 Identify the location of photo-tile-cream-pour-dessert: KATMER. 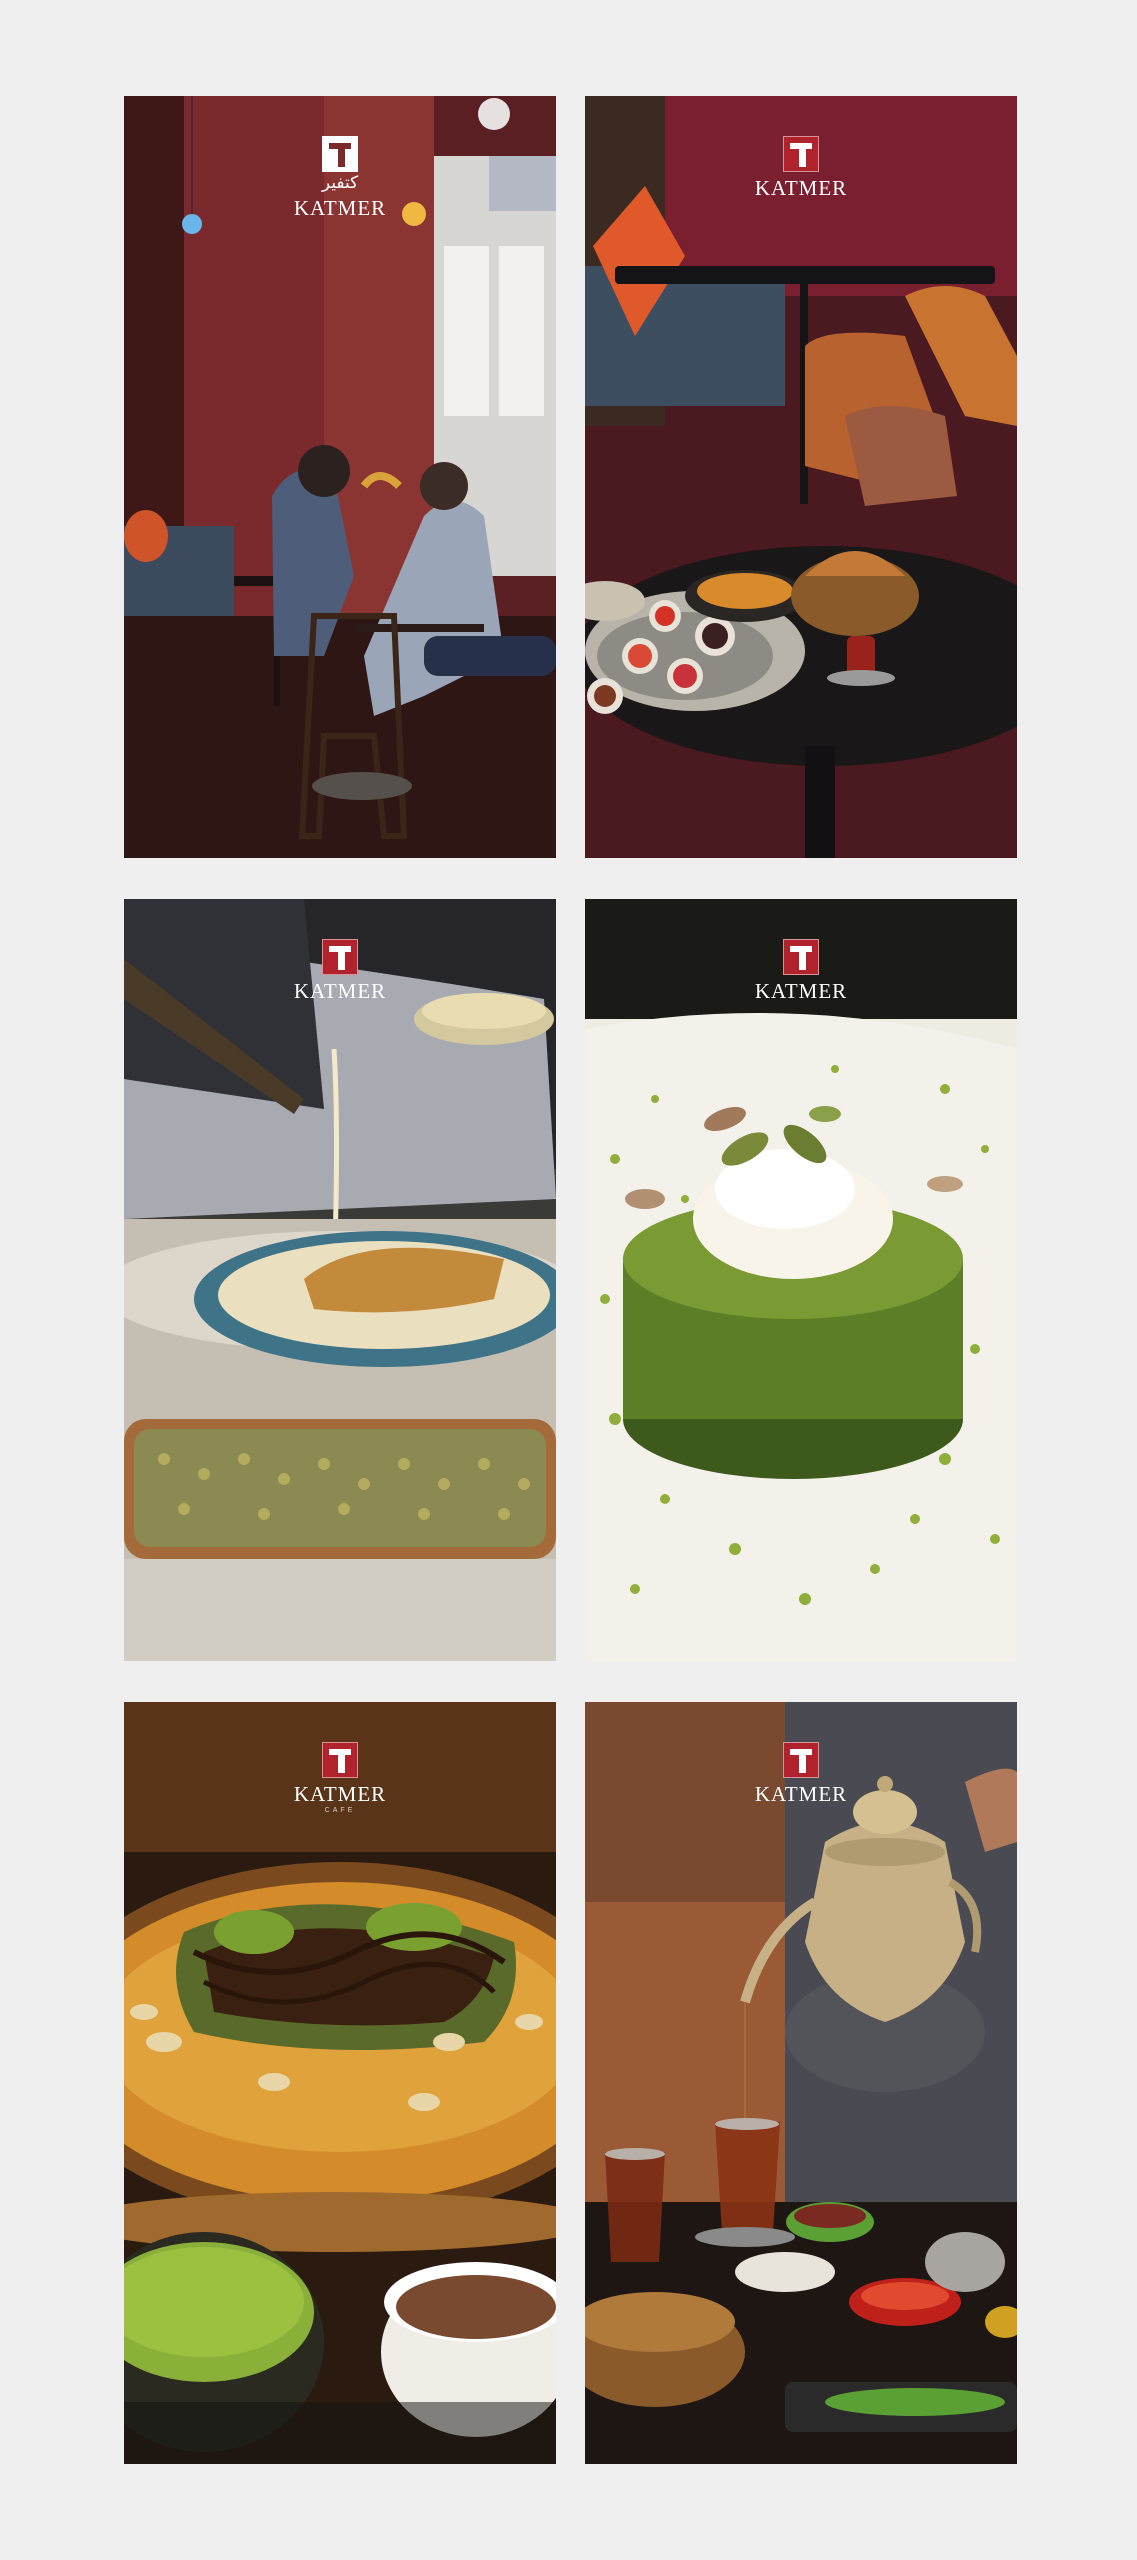
(340, 1280).